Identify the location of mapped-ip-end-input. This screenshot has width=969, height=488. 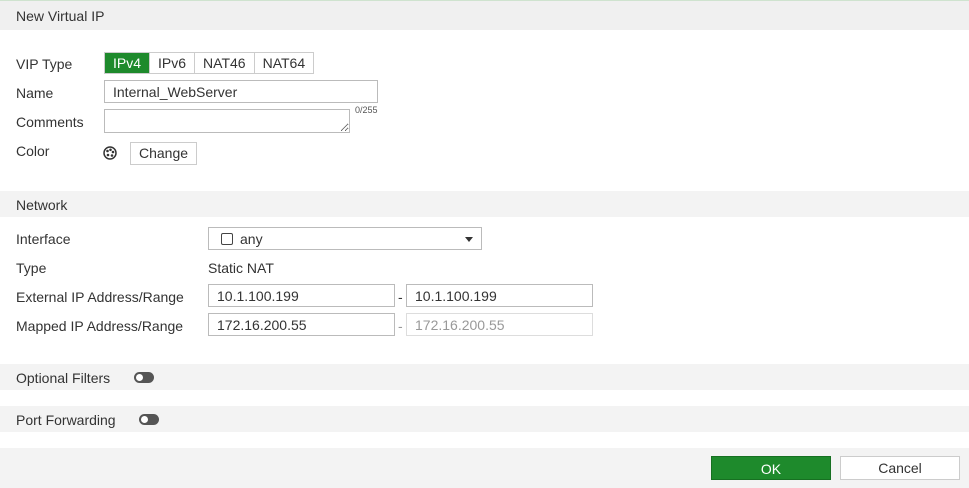
(499, 324).